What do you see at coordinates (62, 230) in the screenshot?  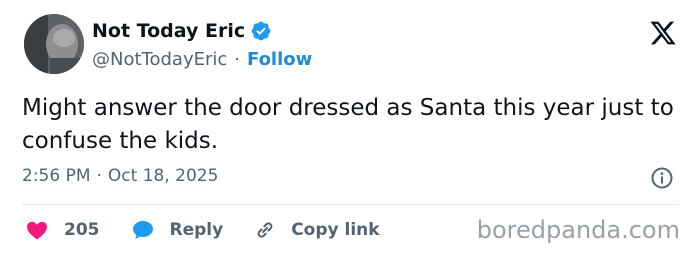 I see `like-button: 205` at bounding box center [62, 230].